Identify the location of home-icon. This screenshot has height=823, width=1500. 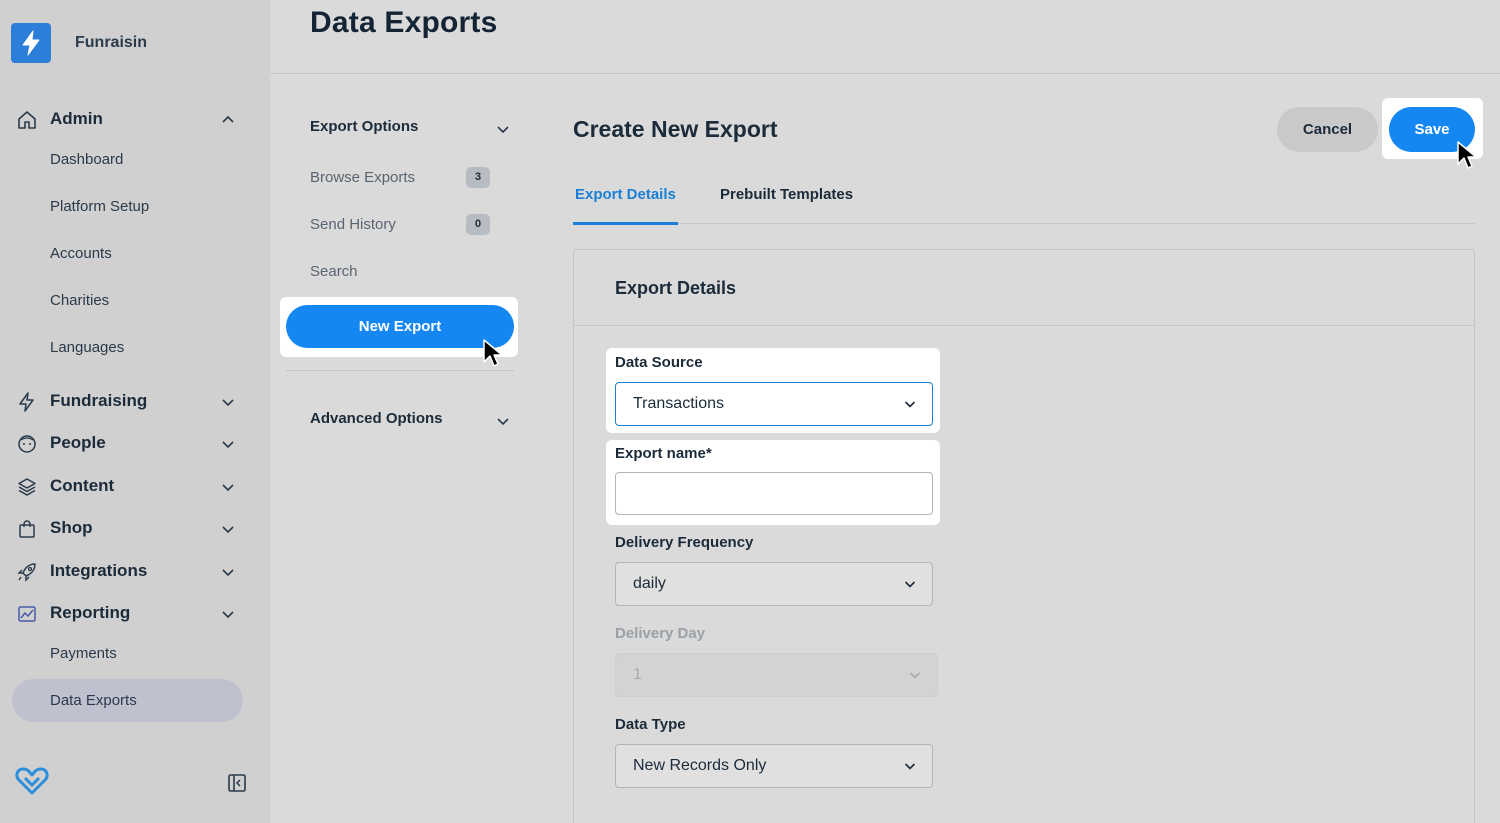
(27, 120).